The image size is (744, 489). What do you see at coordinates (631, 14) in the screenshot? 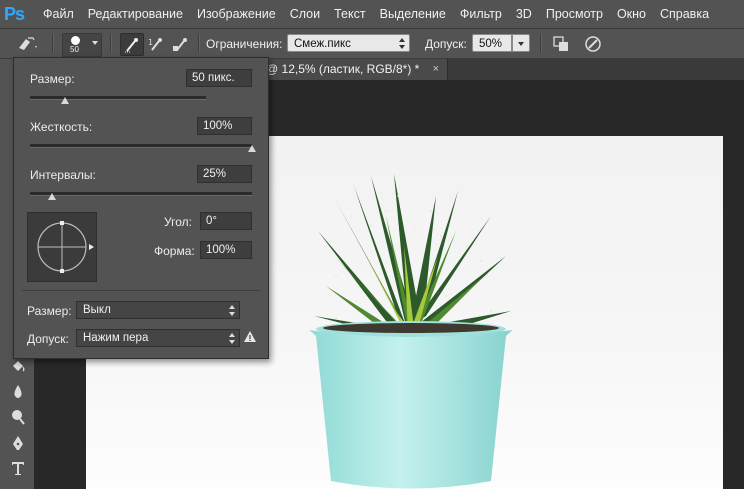
I see `menu-window: Окно` at bounding box center [631, 14].